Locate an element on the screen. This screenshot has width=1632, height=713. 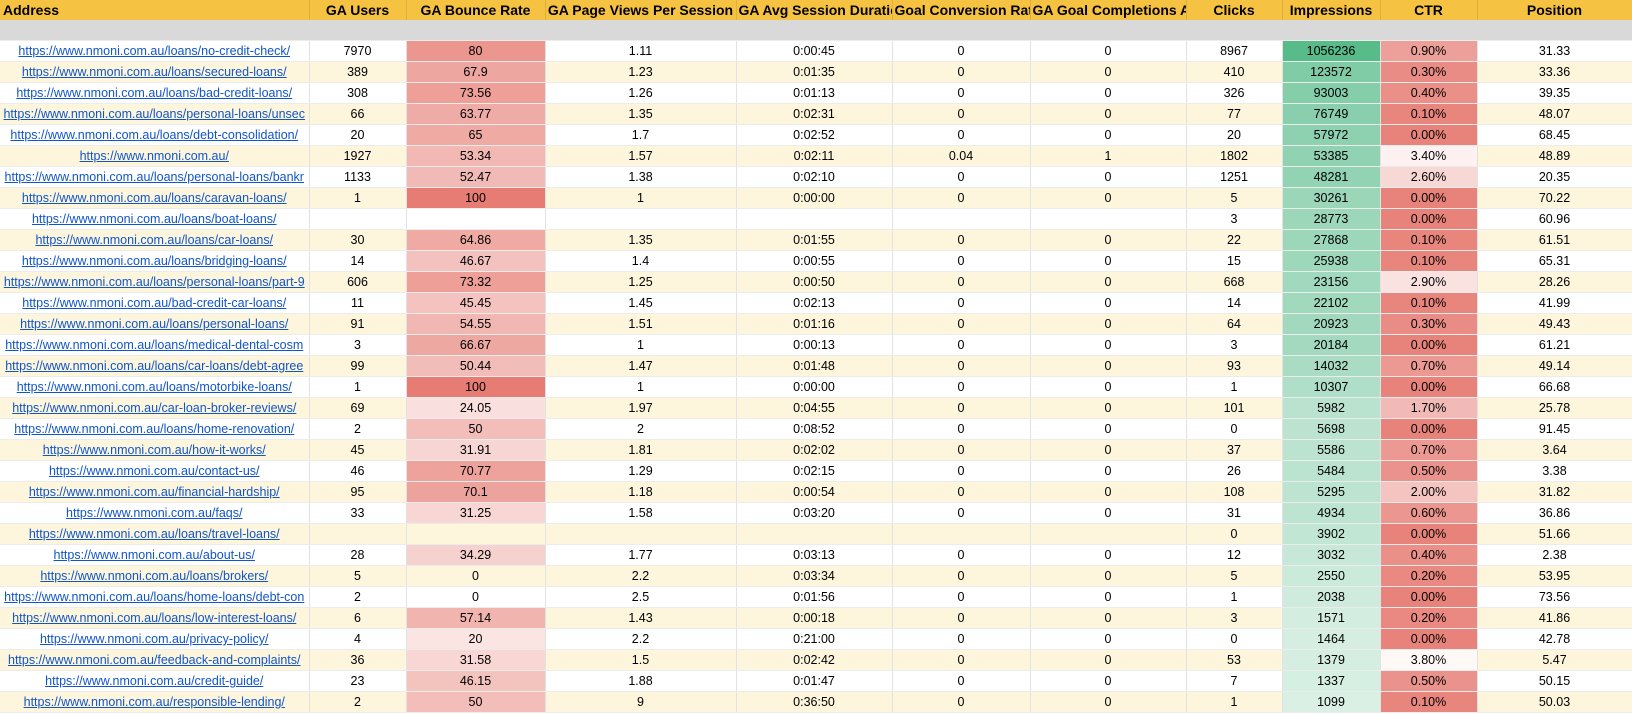
session-duration-cell: 0:00:54 is located at coordinates (814, 492).